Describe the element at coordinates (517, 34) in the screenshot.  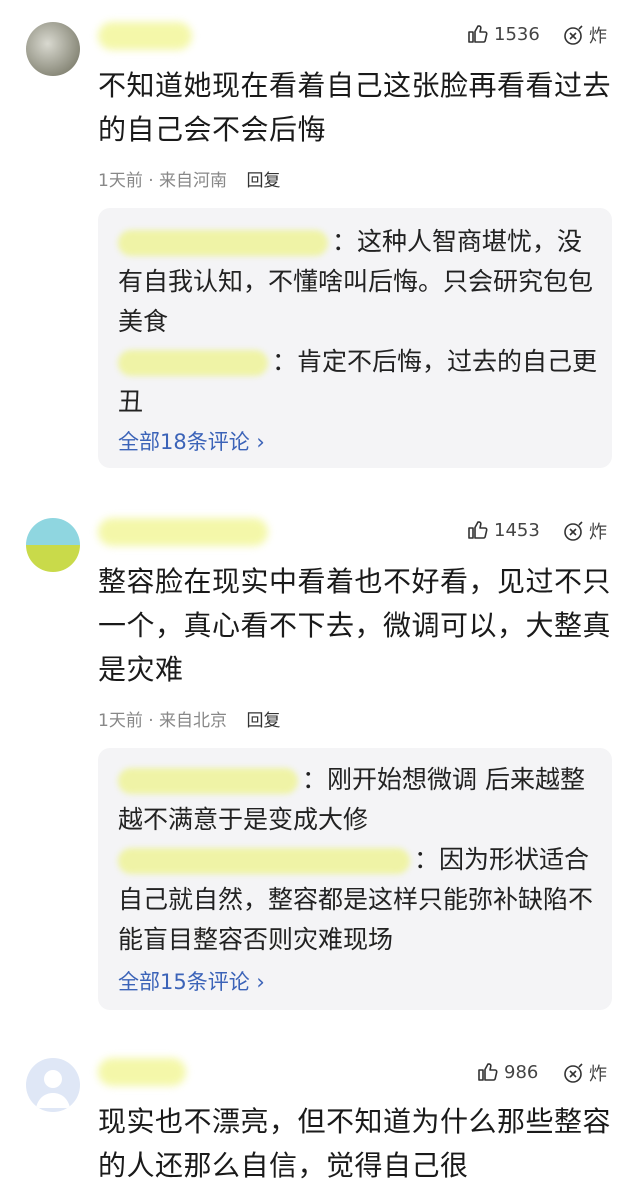
I see `like-count: 1536` at that location.